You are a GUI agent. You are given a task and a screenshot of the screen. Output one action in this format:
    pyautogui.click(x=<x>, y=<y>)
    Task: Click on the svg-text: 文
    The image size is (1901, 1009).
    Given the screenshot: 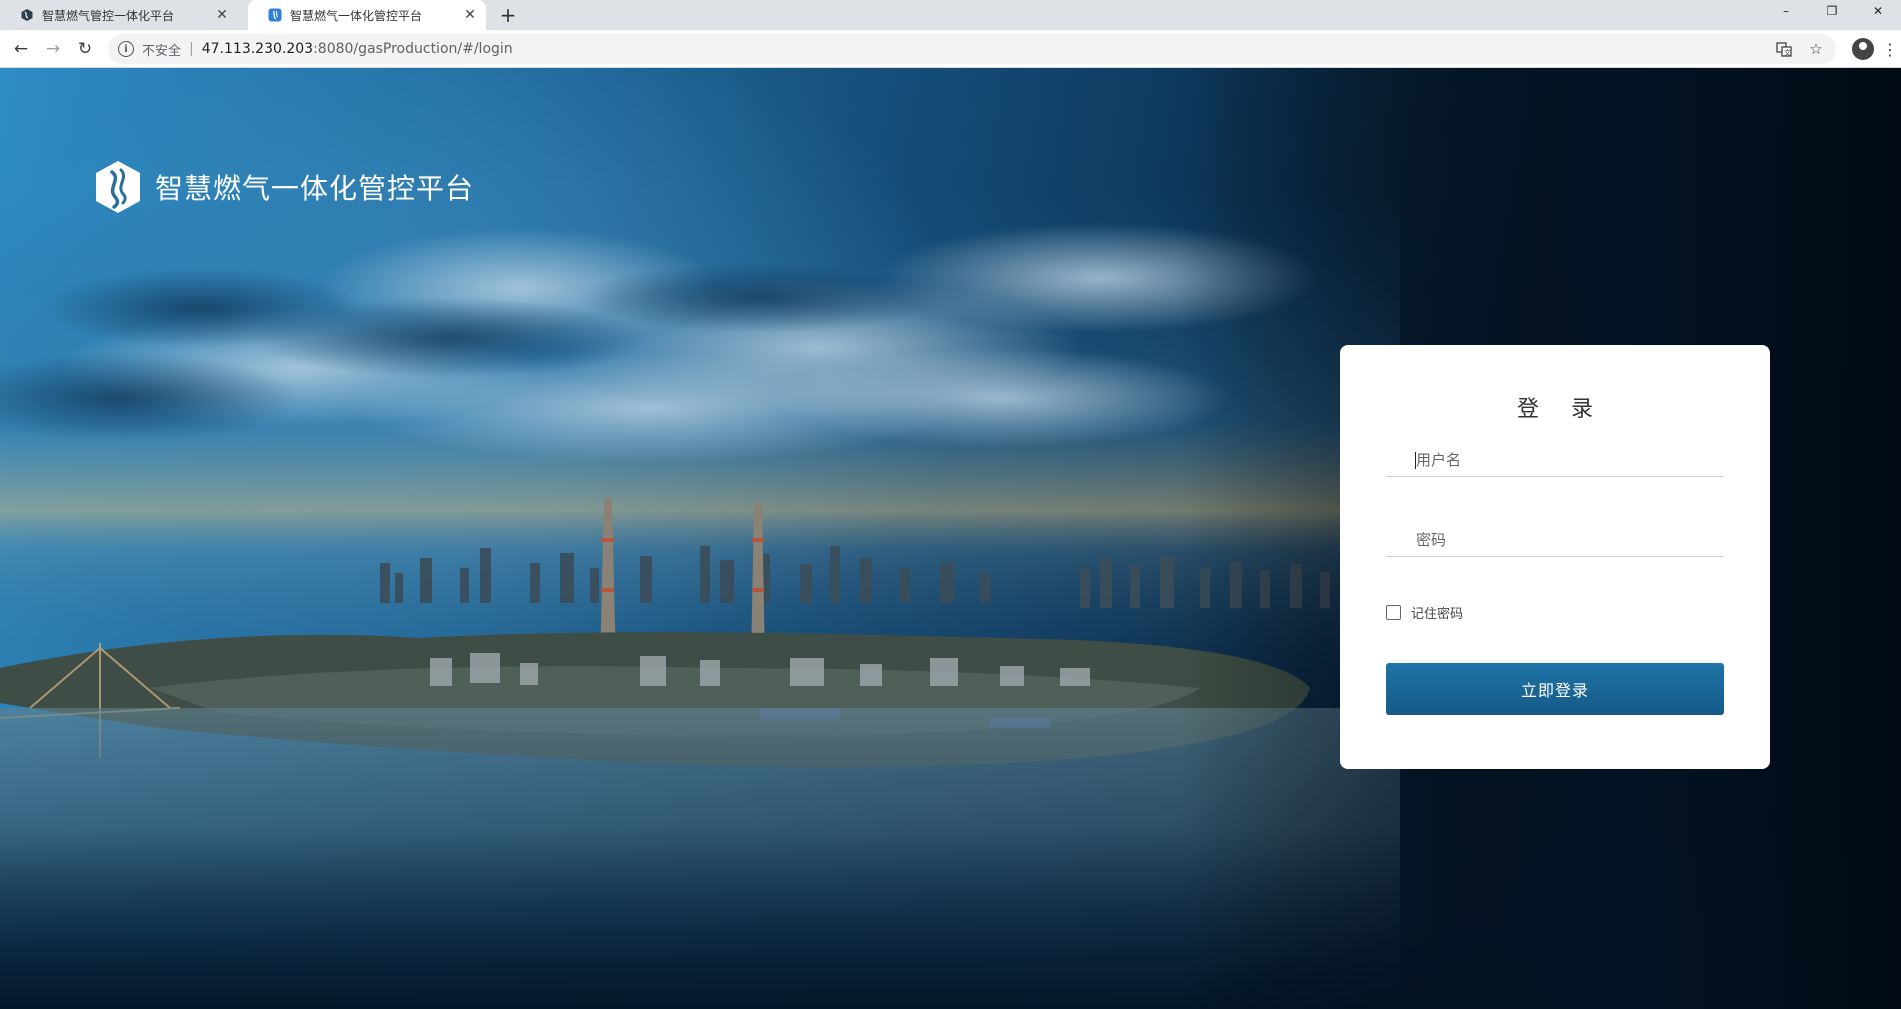 What is the action you would take?
    pyautogui.click(x=1787, y=52)
    